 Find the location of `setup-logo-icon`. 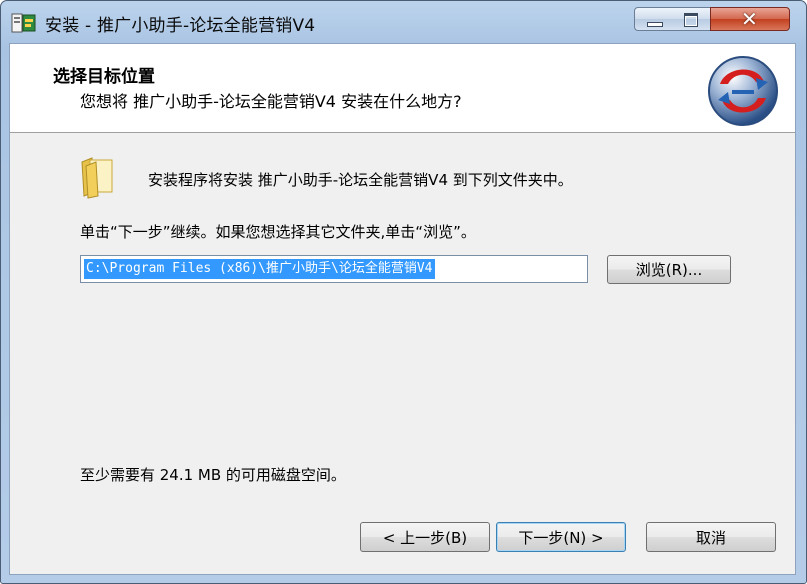

setup-logo-icon is located at coordinates (743, 91).